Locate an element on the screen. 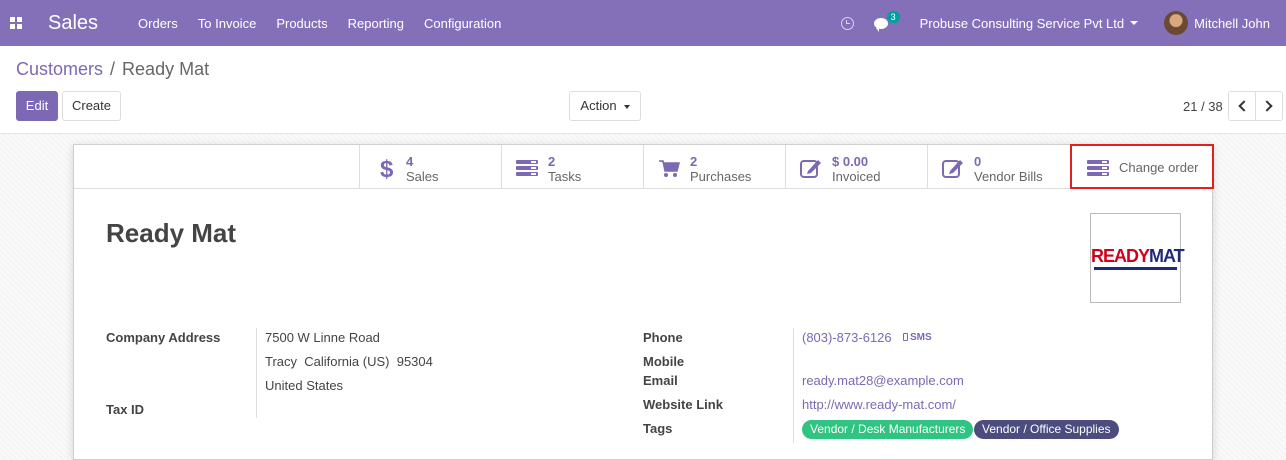 The image size is (1286, 460). sms-button: SMS is located at coordinates (917, 337).